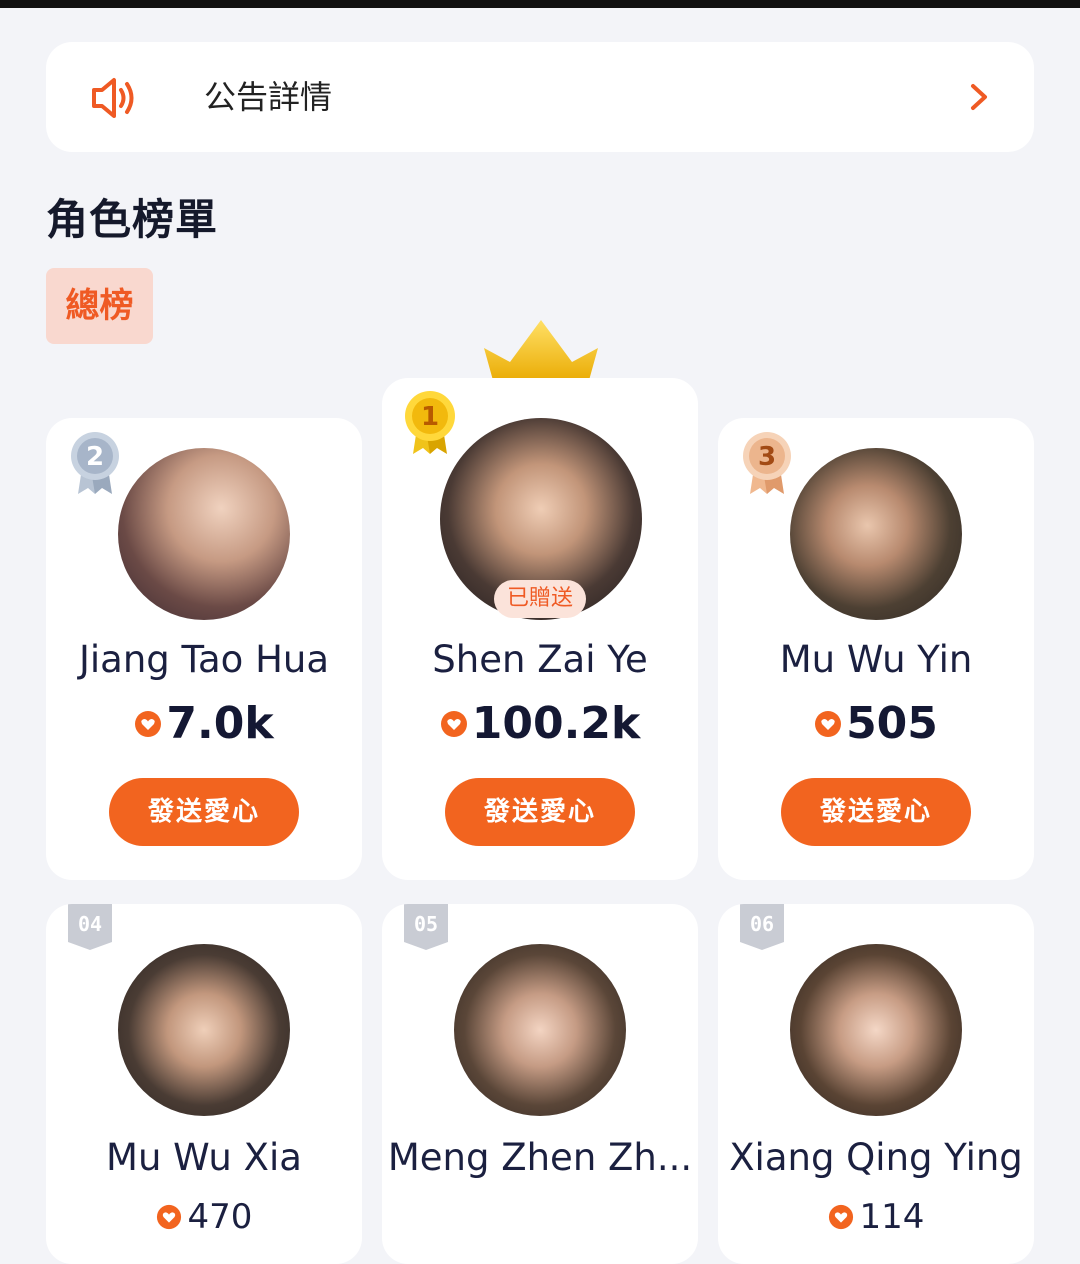 This screenshot has height=1264, width=1080. I want to click on character-name: Mu Wu Yin, so click(876, 659).